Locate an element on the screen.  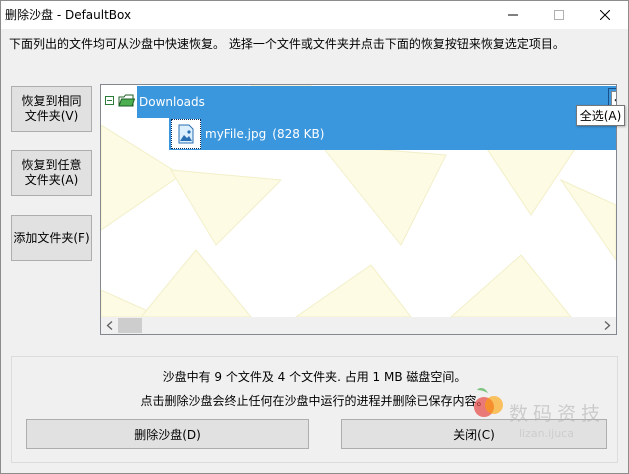
sandbox-usage-text: 沙盘中有 9 个文件及 4 个文件夹. 占用 1 MB 磁盘空间。 is located at coordinates (314, 377).